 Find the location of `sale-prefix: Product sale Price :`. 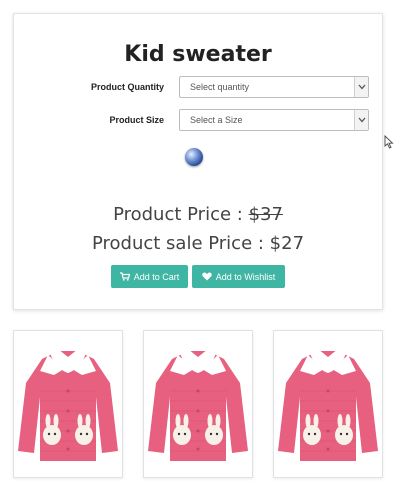

sale-prefix: Product sale Price : is located at coordinates (180, 243).